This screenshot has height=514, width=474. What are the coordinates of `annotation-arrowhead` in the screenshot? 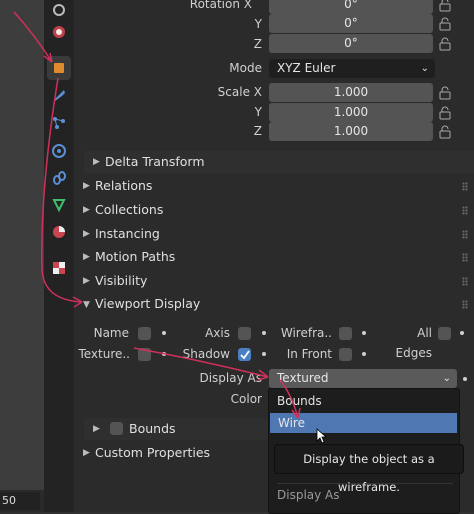 It's located at (48, 57).